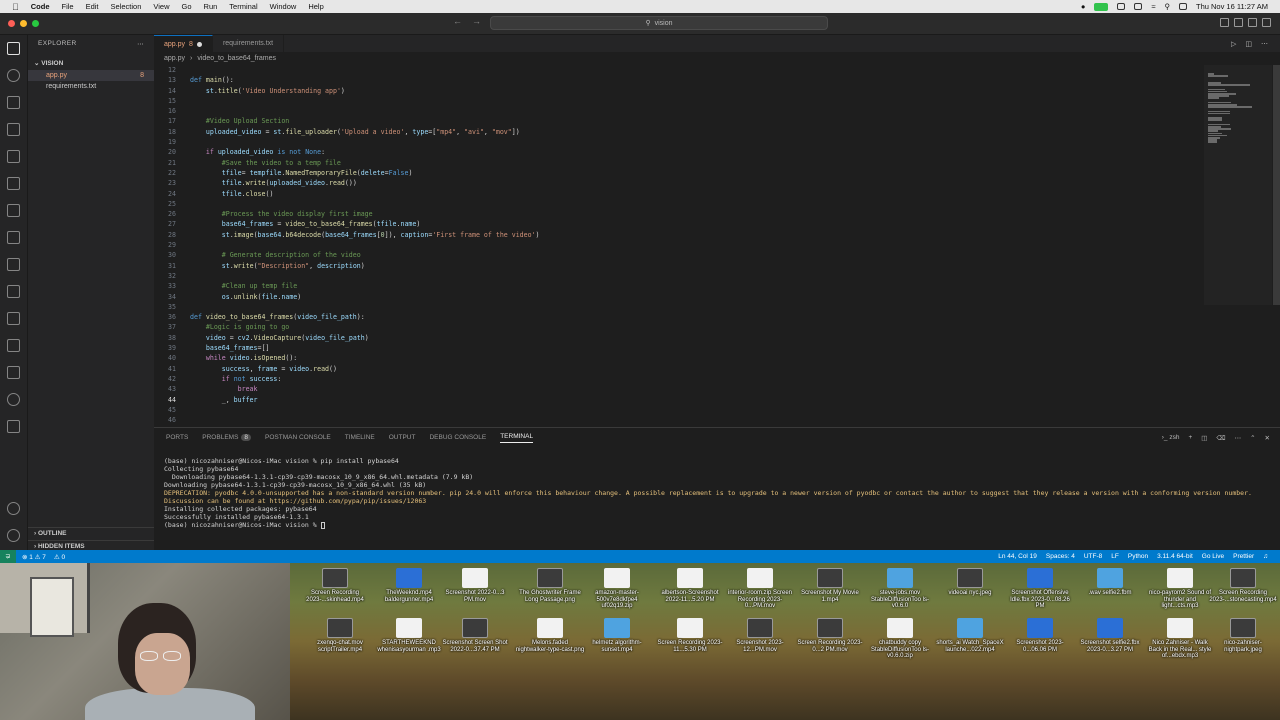 This screenshot has height=720, width=1280. What do you see at coordinates (1153, 6) in the screenshot?
I see `wifi-icon: ≈` at bounding box center [1153, 6].